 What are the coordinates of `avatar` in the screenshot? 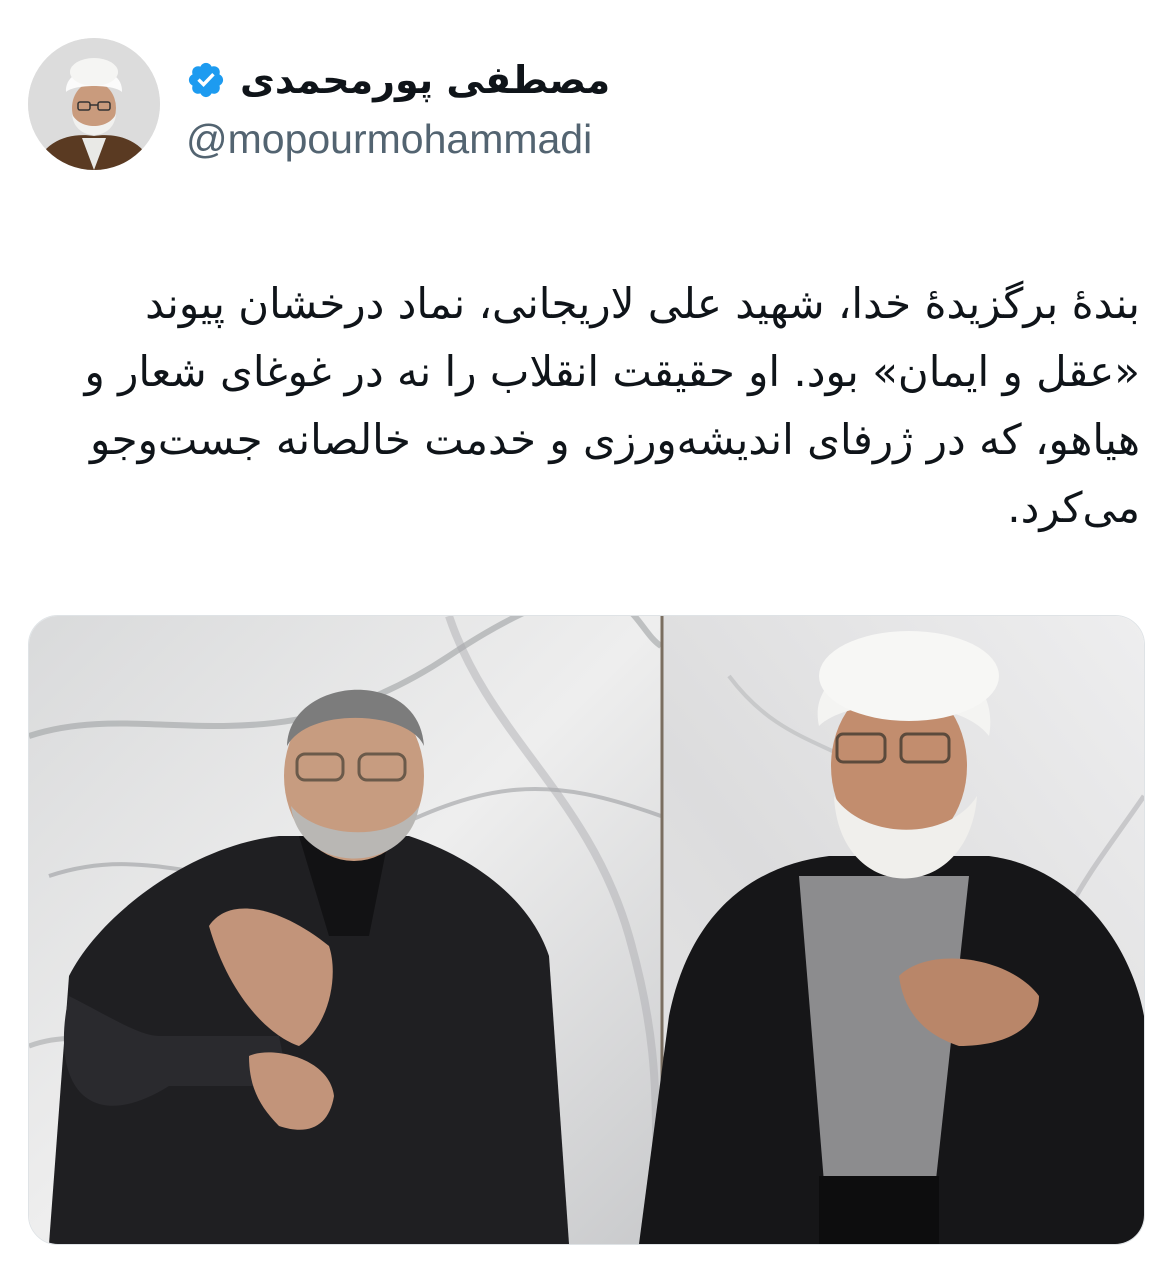 It's located at (94, 104).